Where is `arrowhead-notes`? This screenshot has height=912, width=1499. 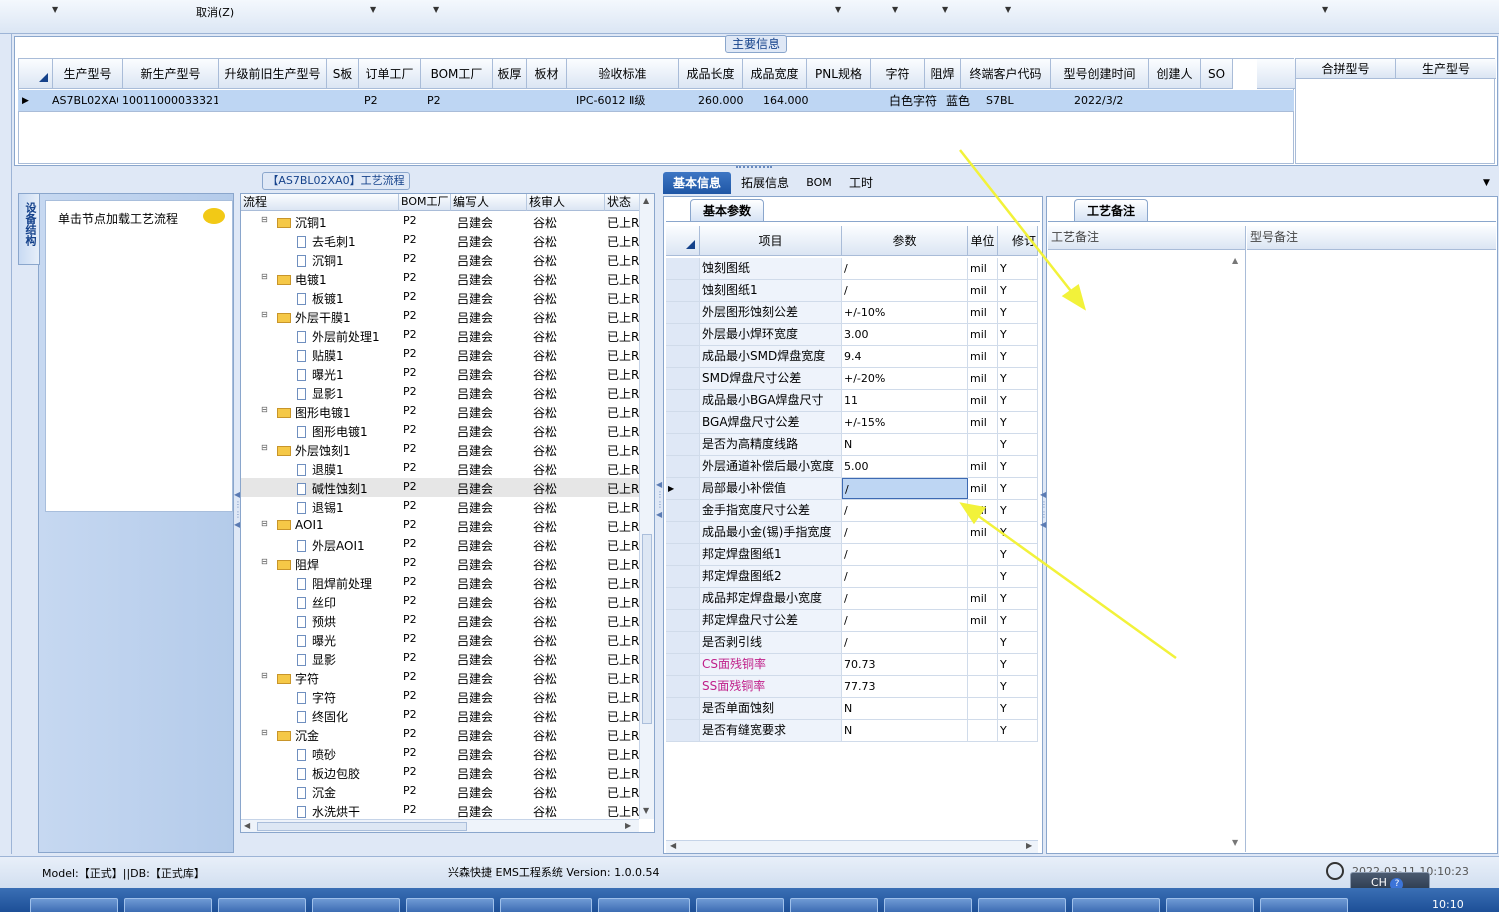
arrowhead-notes is located at coordinates (1074, 297).